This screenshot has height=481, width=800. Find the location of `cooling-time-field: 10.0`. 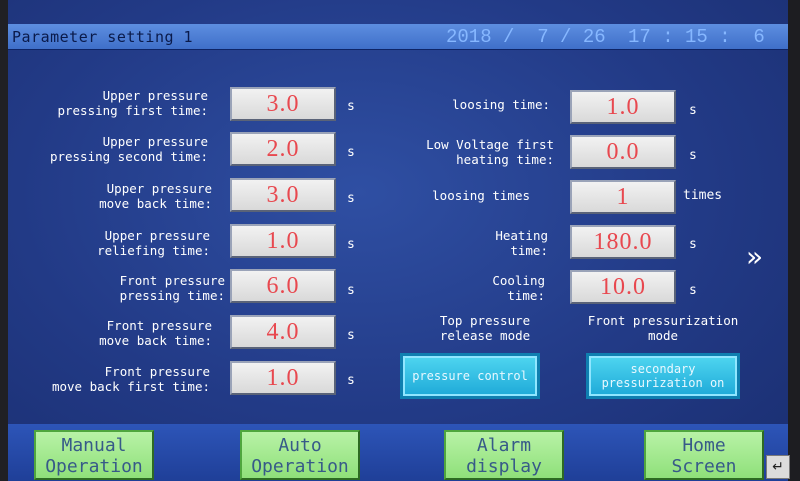

cooling-time-field: 10.0 is located at coordinates (623, 287).